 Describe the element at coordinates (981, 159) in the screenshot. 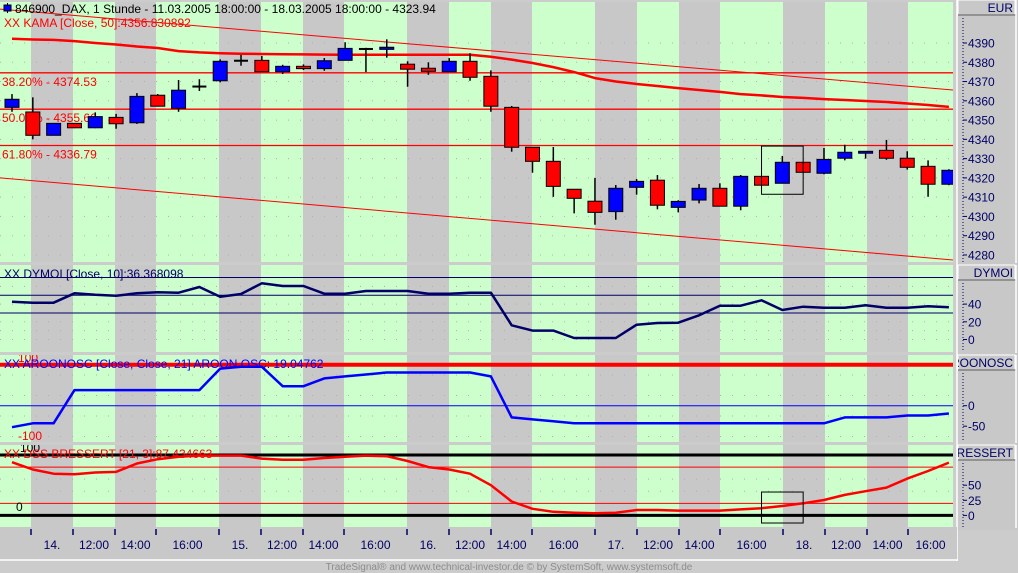

I see `axis-tick-label: 4330` at that location.